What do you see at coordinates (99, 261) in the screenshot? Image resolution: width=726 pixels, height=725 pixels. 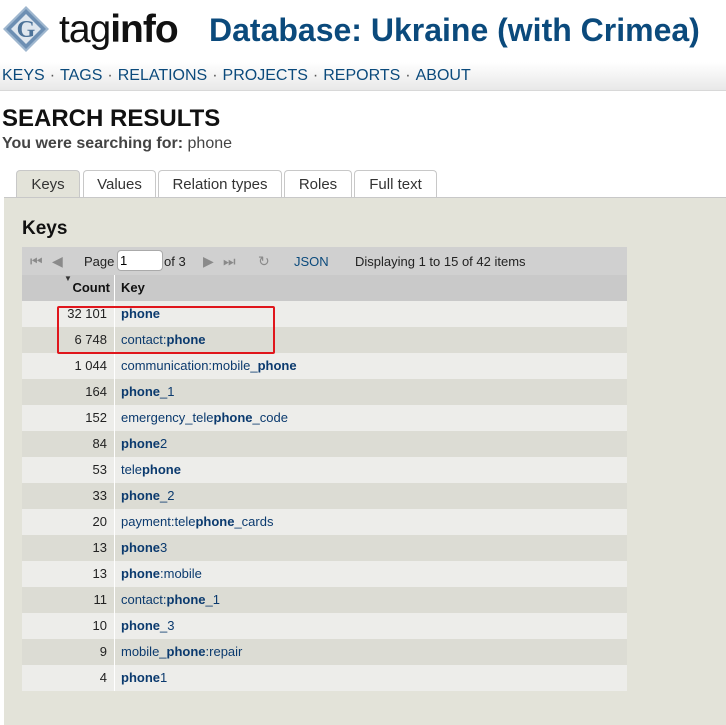 I see `page-label: Page` at bounding box center [99, 261].